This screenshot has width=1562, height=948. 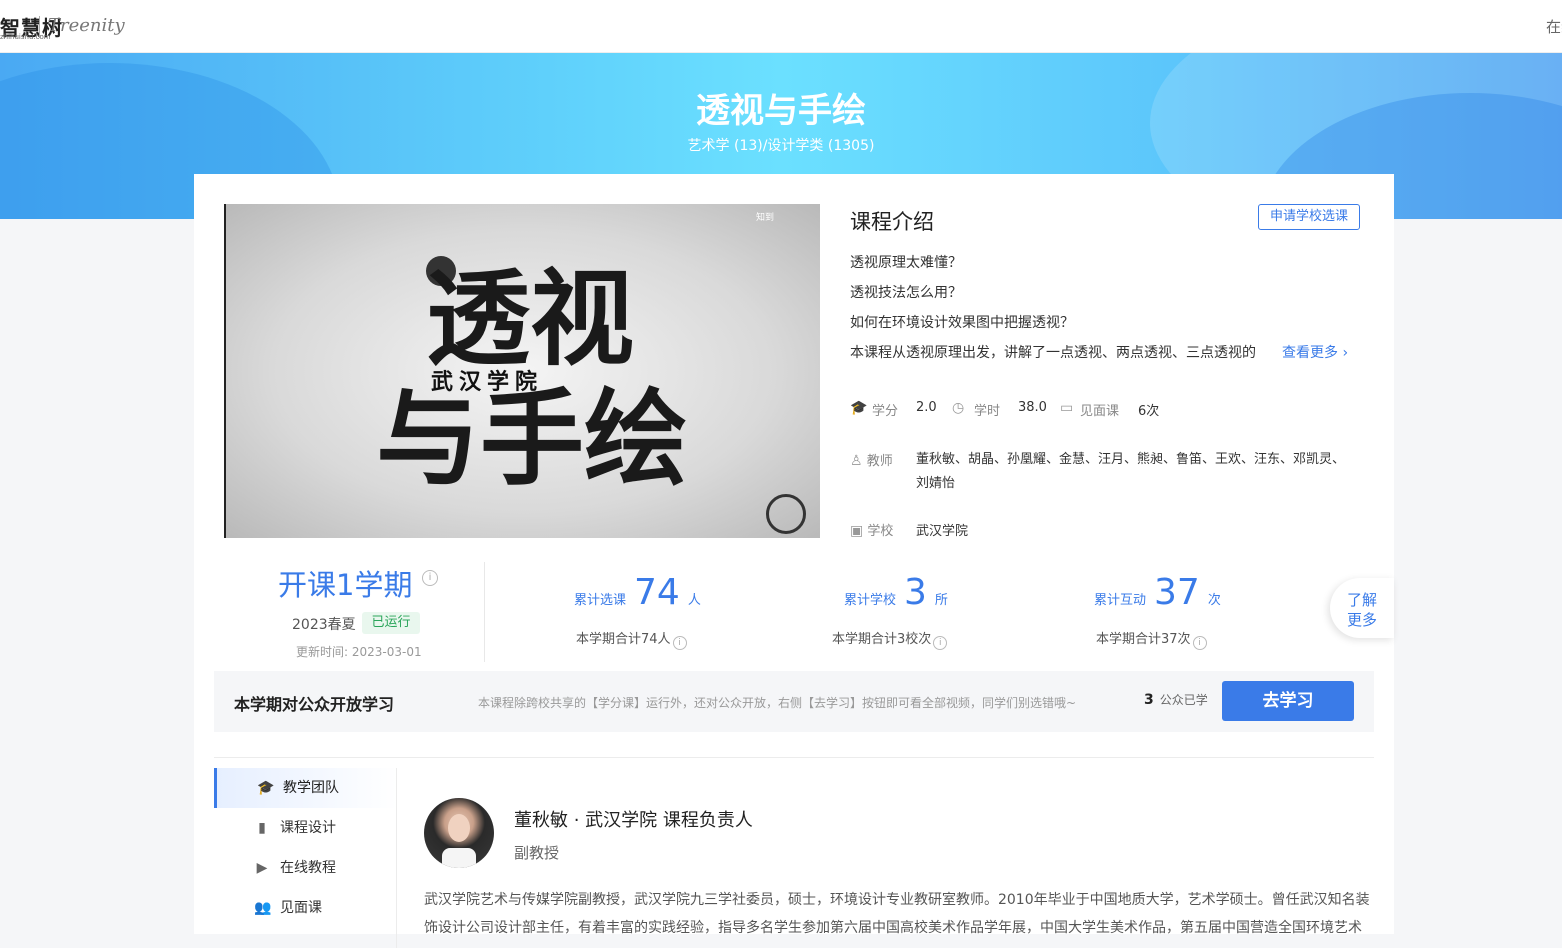 I want to click on learners-label: 公众已学, so click(x=1183, y=700).